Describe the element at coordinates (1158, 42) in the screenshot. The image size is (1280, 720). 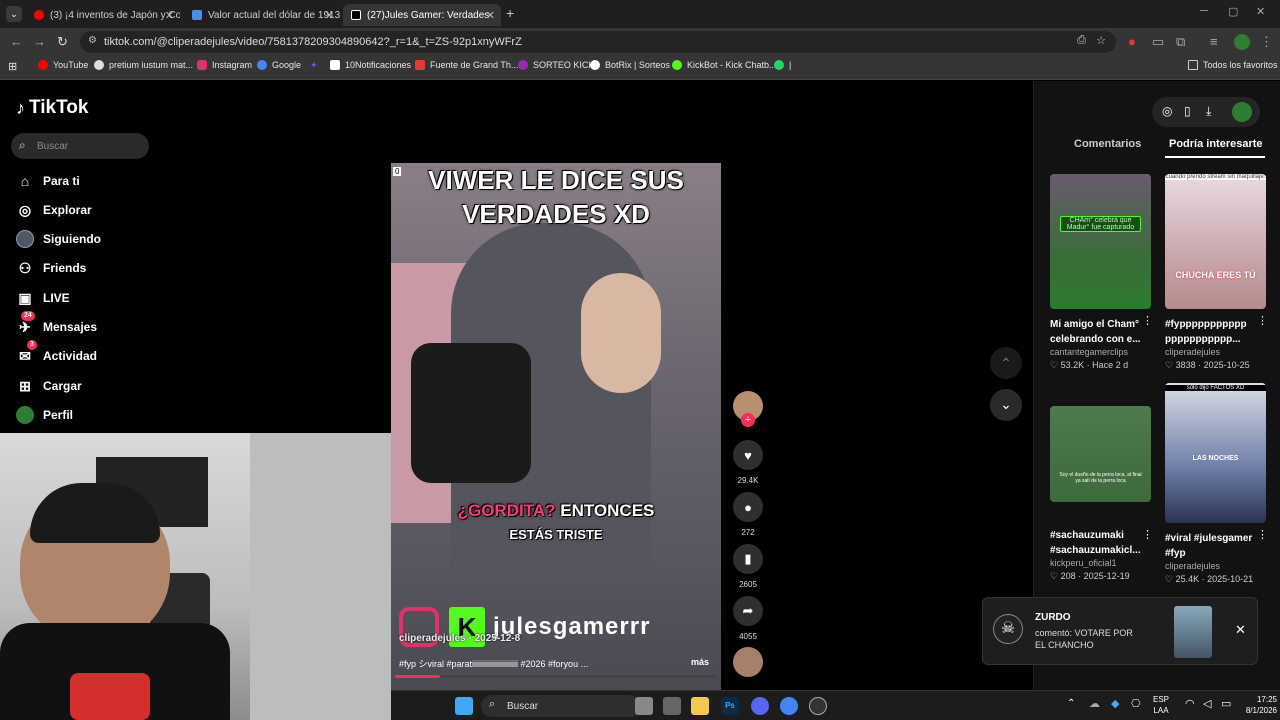
I see `extension-icon: ▭` at that location.